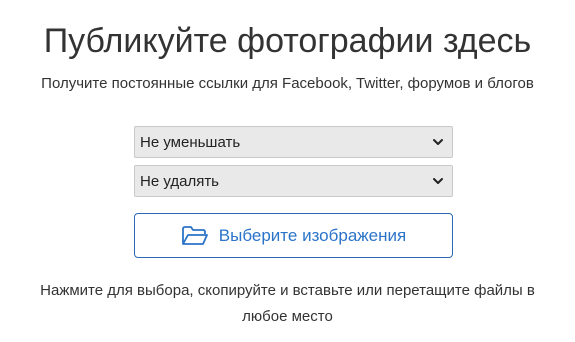  I want to click on expire-select: Не удалять, so click(293, 181).